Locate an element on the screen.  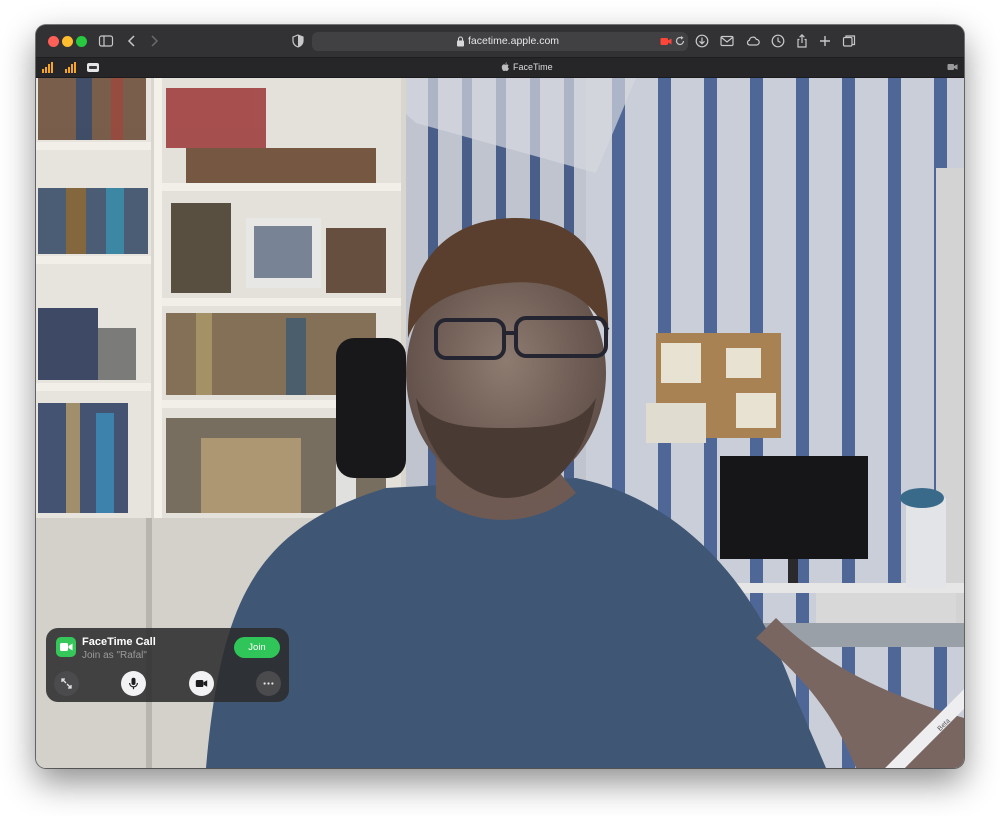
expand-button is located at coordinates (66, 683).